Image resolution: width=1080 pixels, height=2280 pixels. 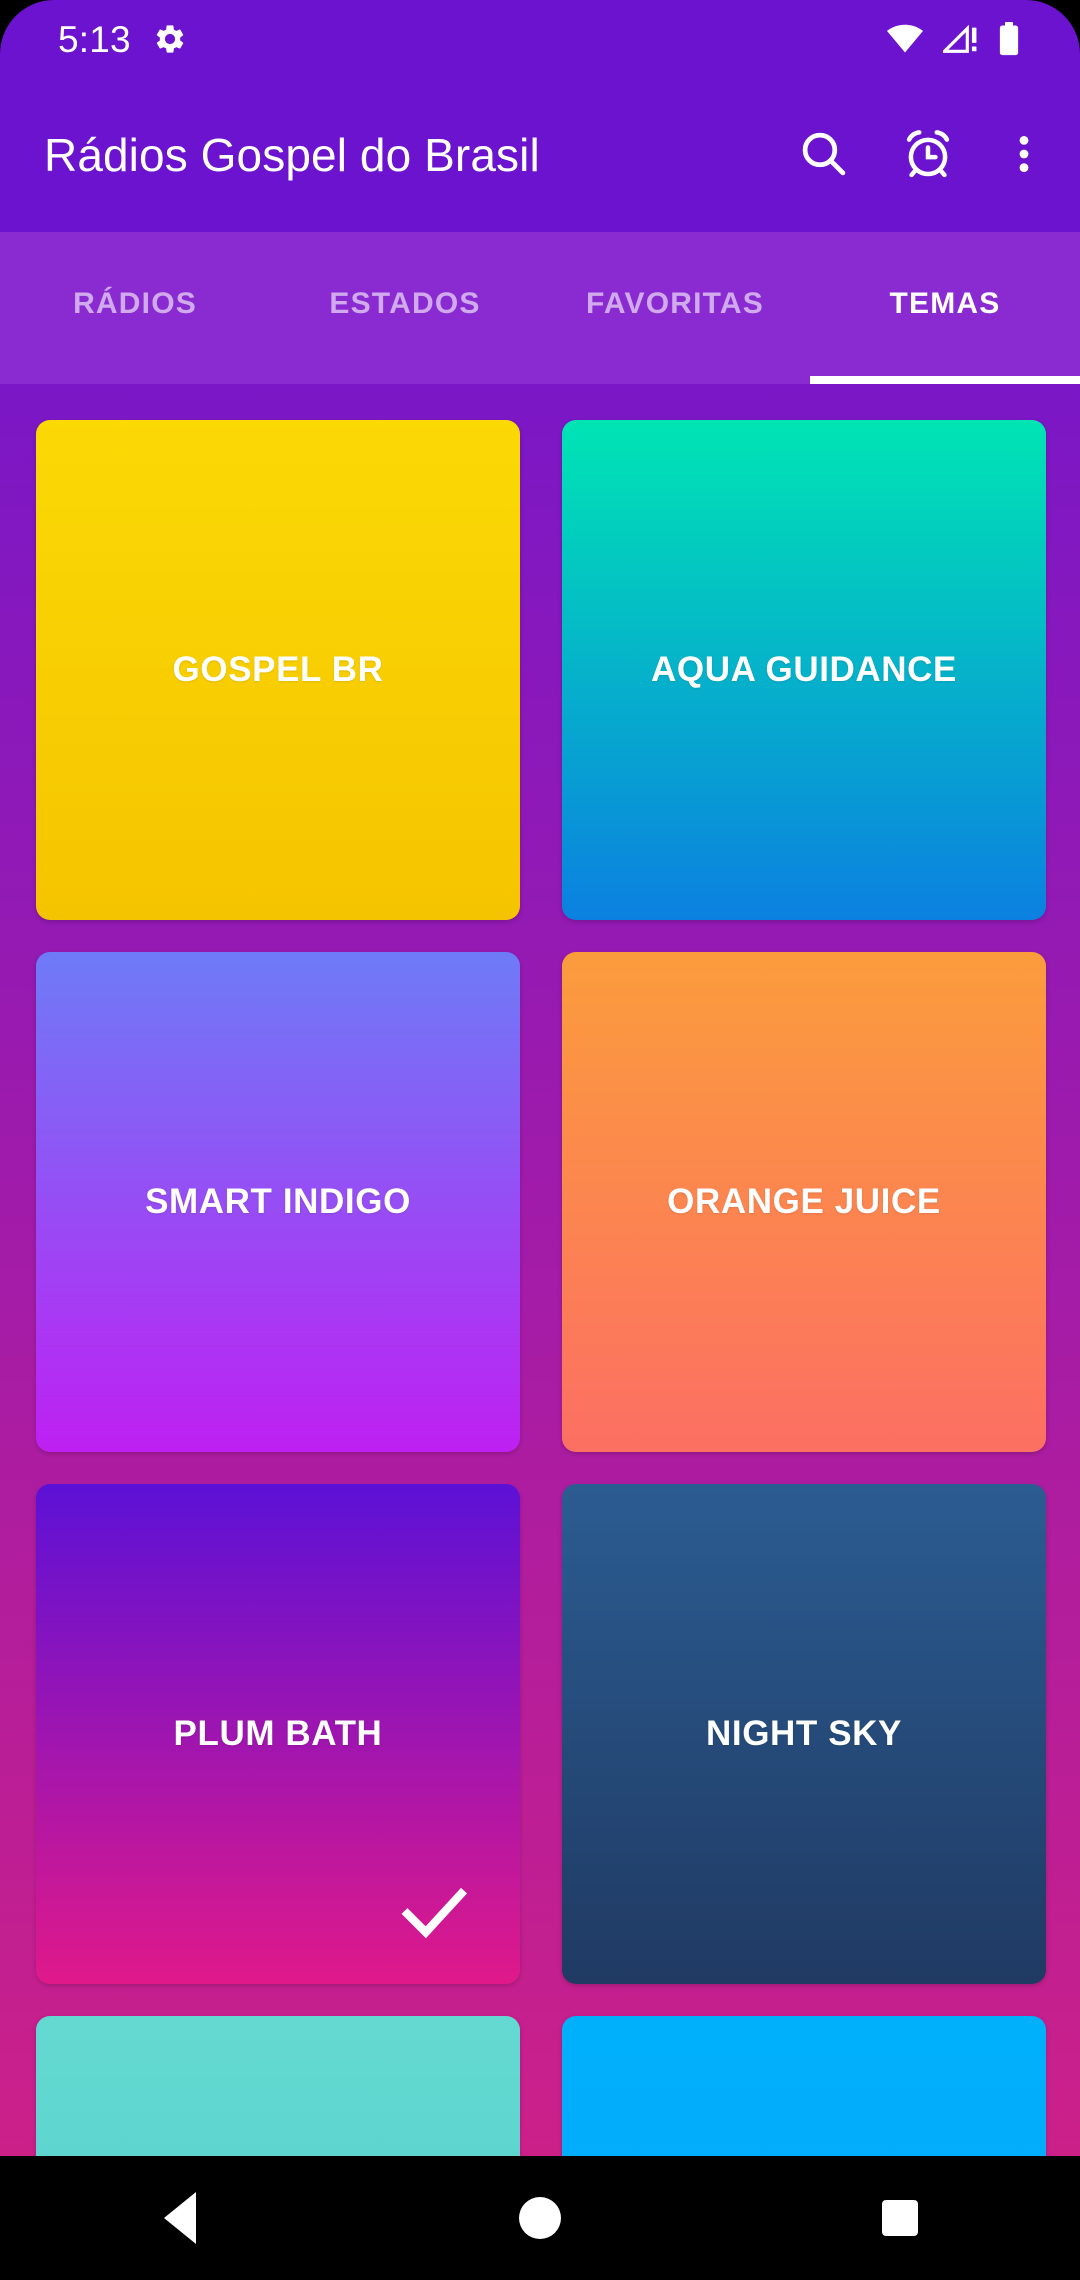 I want to click on tab-label: TEMAS, so click(x=945, y=303).